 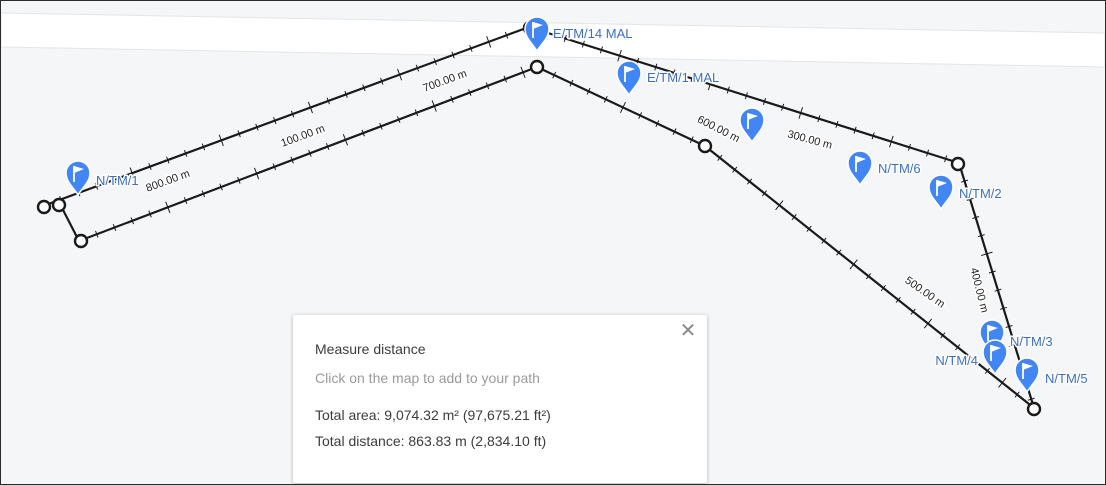 I want to click on distance-label: 300.00 m, so click(x=809, y=139).